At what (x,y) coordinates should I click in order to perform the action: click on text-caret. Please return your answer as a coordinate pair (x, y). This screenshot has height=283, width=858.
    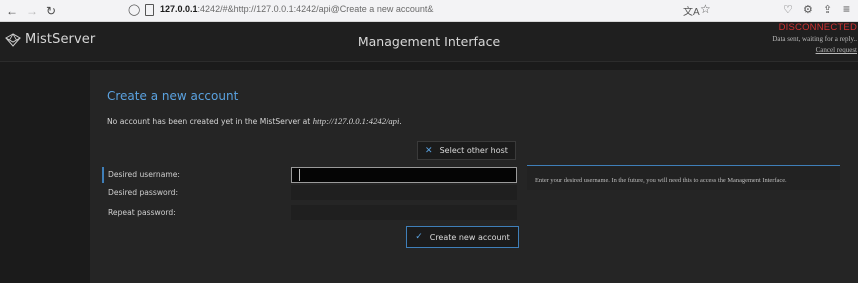
    Looking at the image, I should click on (299, 175).